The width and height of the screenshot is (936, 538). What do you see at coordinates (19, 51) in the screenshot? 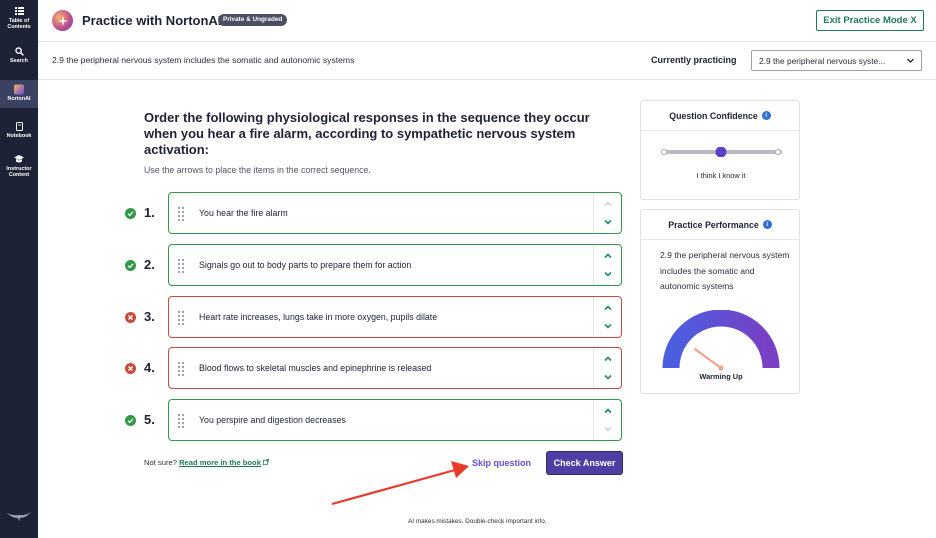
I see `search-icon` at bounding box center [19, 51].